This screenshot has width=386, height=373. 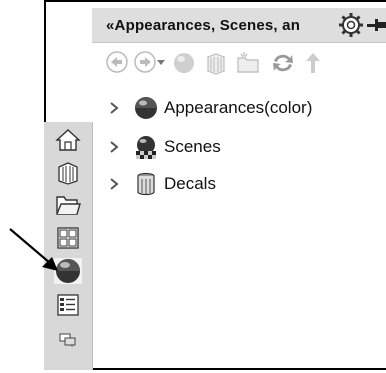 I want to click on gear-icon, so click(x=351, y=25).